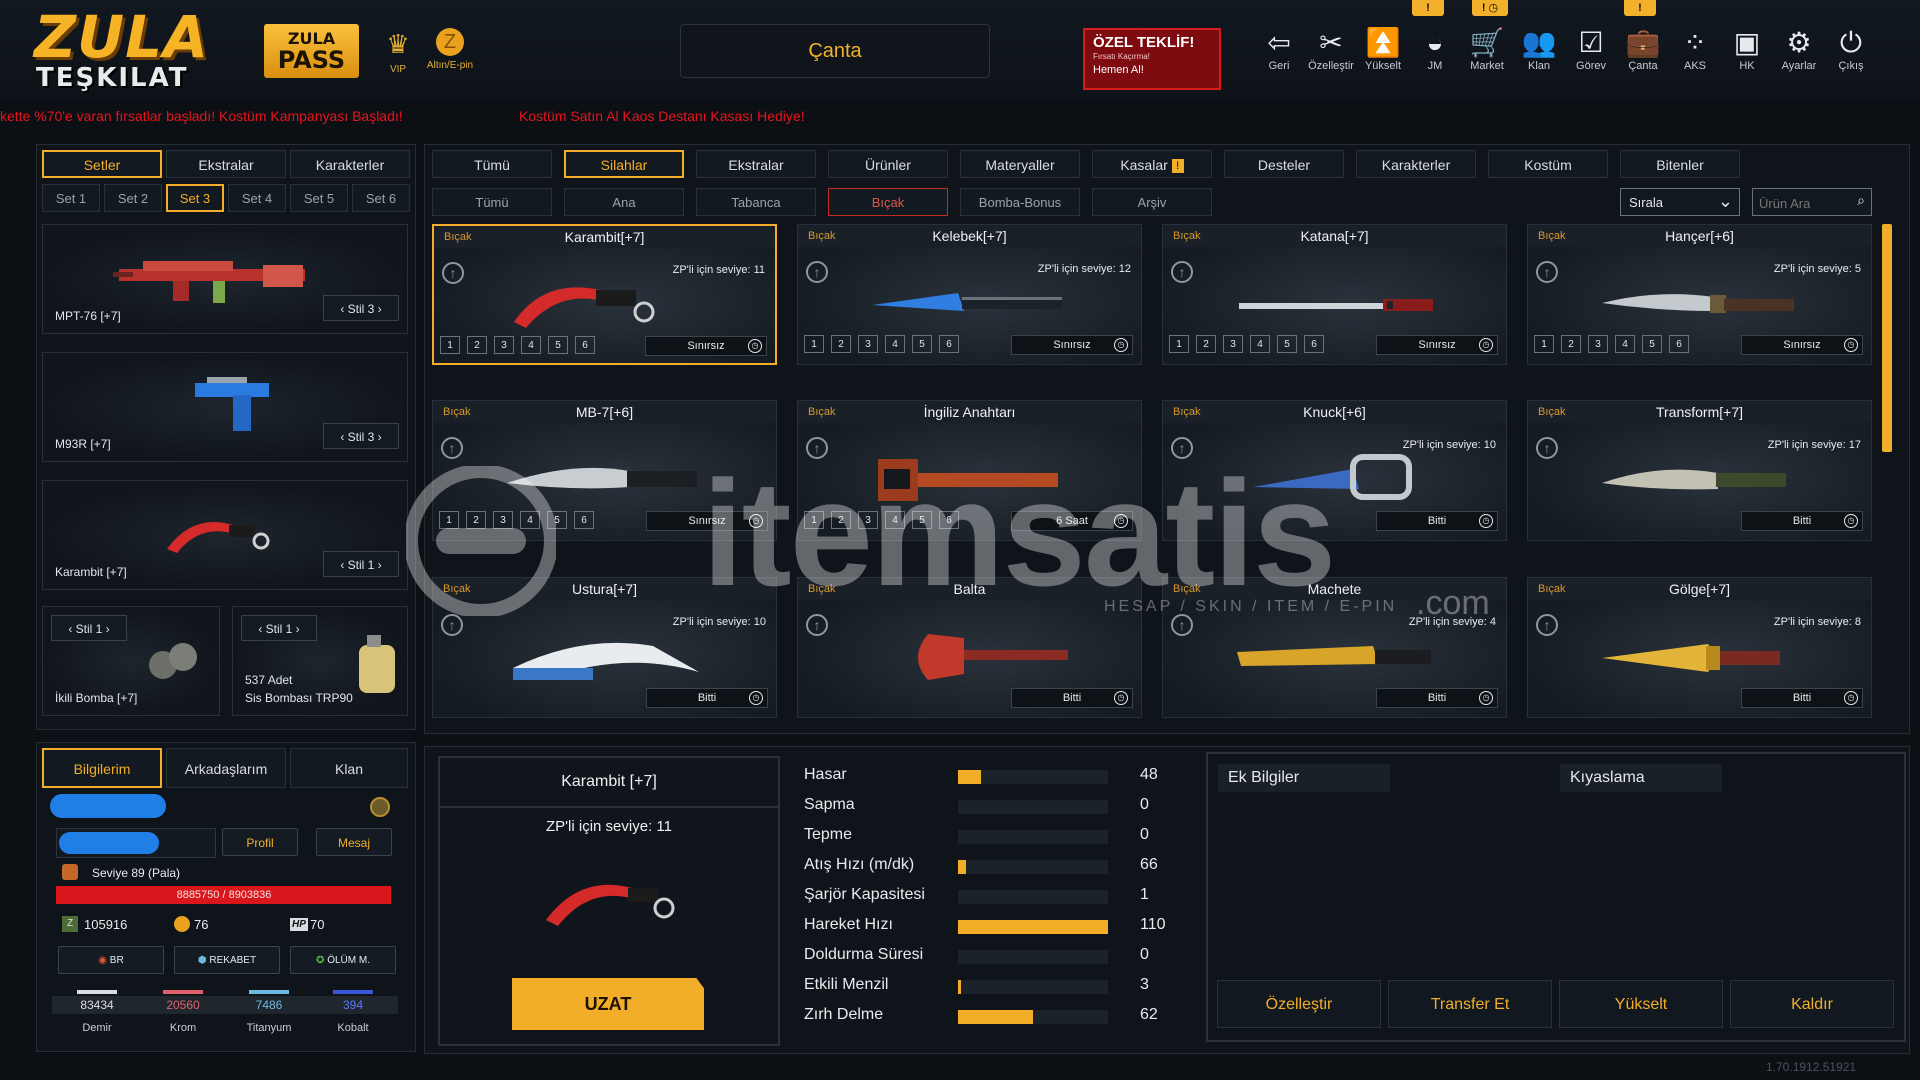 The height and width of the screenshot is (1080, 1920). What do you see at coordinates (1695, 49) in the screenshot?
I see `nav-aks: ⁘ AKS` at bounding box center [1695, 49].